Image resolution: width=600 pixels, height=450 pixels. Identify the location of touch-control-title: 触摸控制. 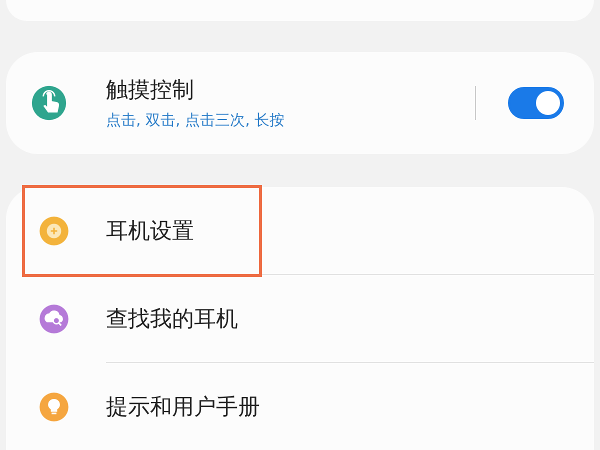
(150, 91).